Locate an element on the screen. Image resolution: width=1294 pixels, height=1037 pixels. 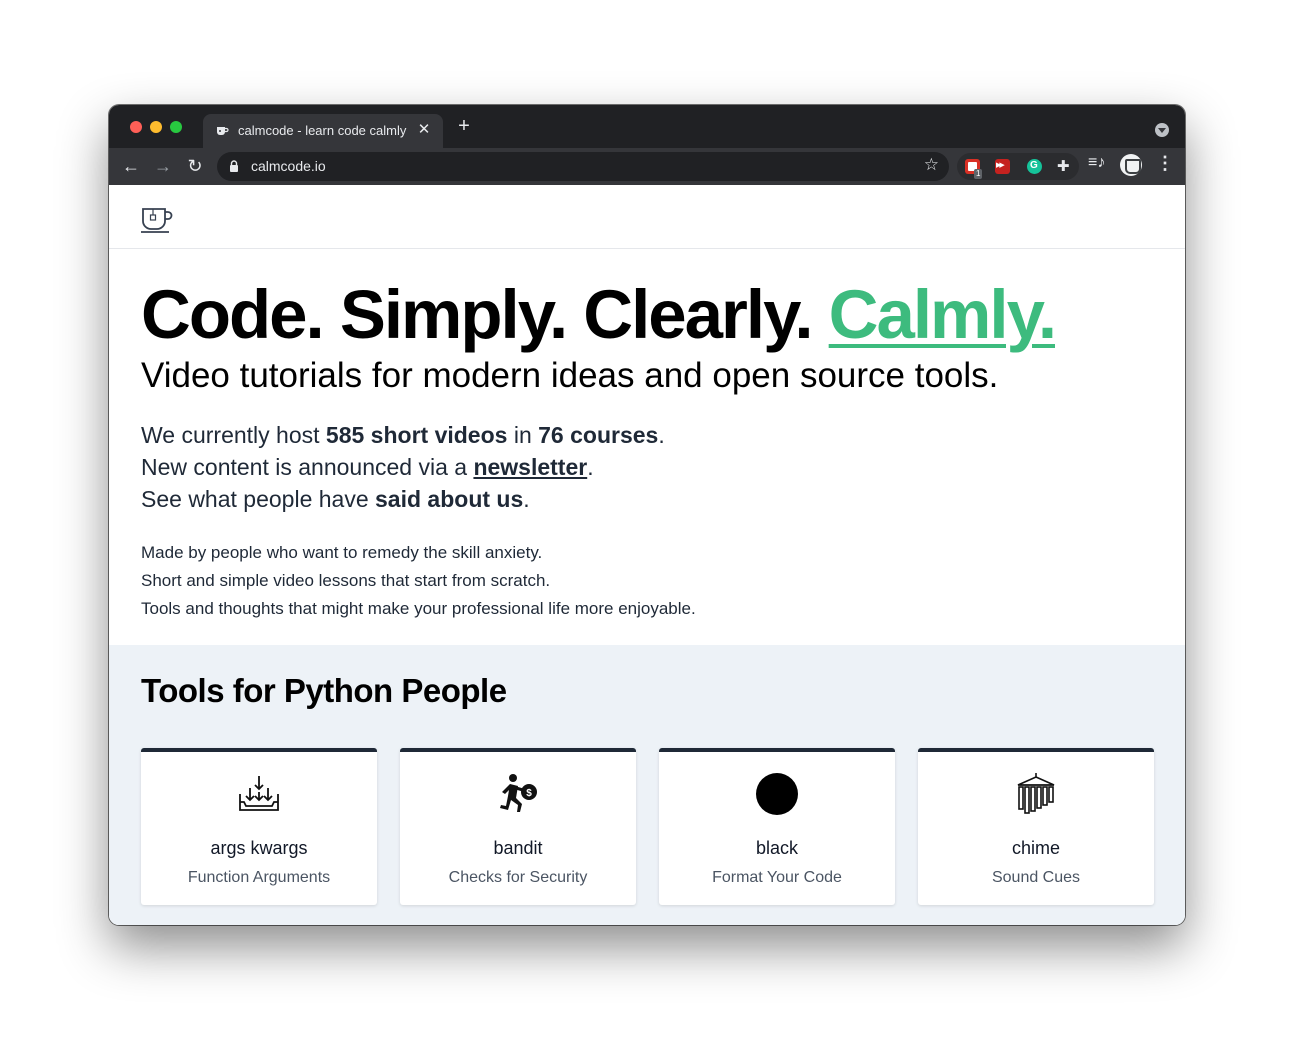
bandit-runner-icon: $ is located at coordinates (518, 793).